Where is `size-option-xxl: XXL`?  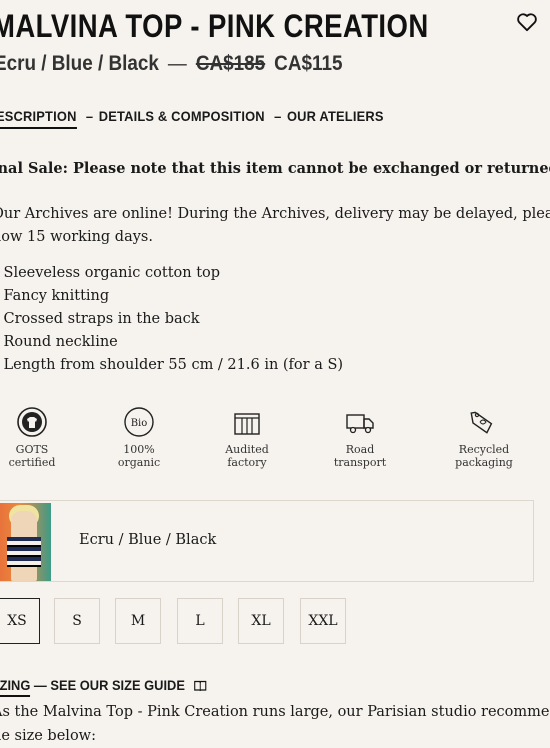 size-option-xxl: XXL is located at coordinates (323, 621).